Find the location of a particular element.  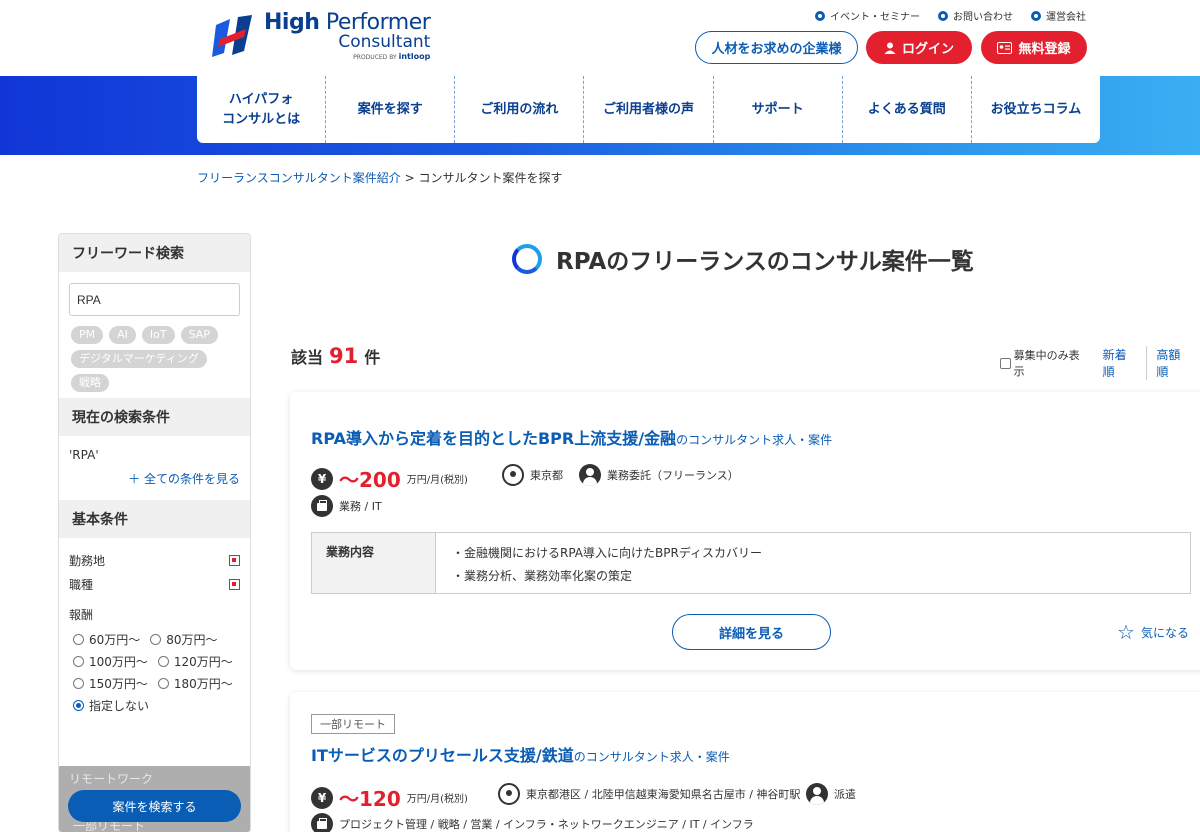

nav-about: ハイパフォ コンサルとは is located at coordinates (262, 109).